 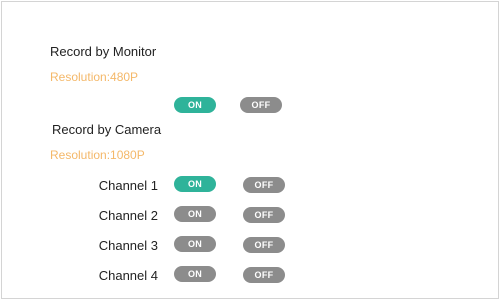 What do you see at coordinates (195, 214) in the screenshot?
I see `channel-2-on-button: ON` at bounding box center [195, 214].